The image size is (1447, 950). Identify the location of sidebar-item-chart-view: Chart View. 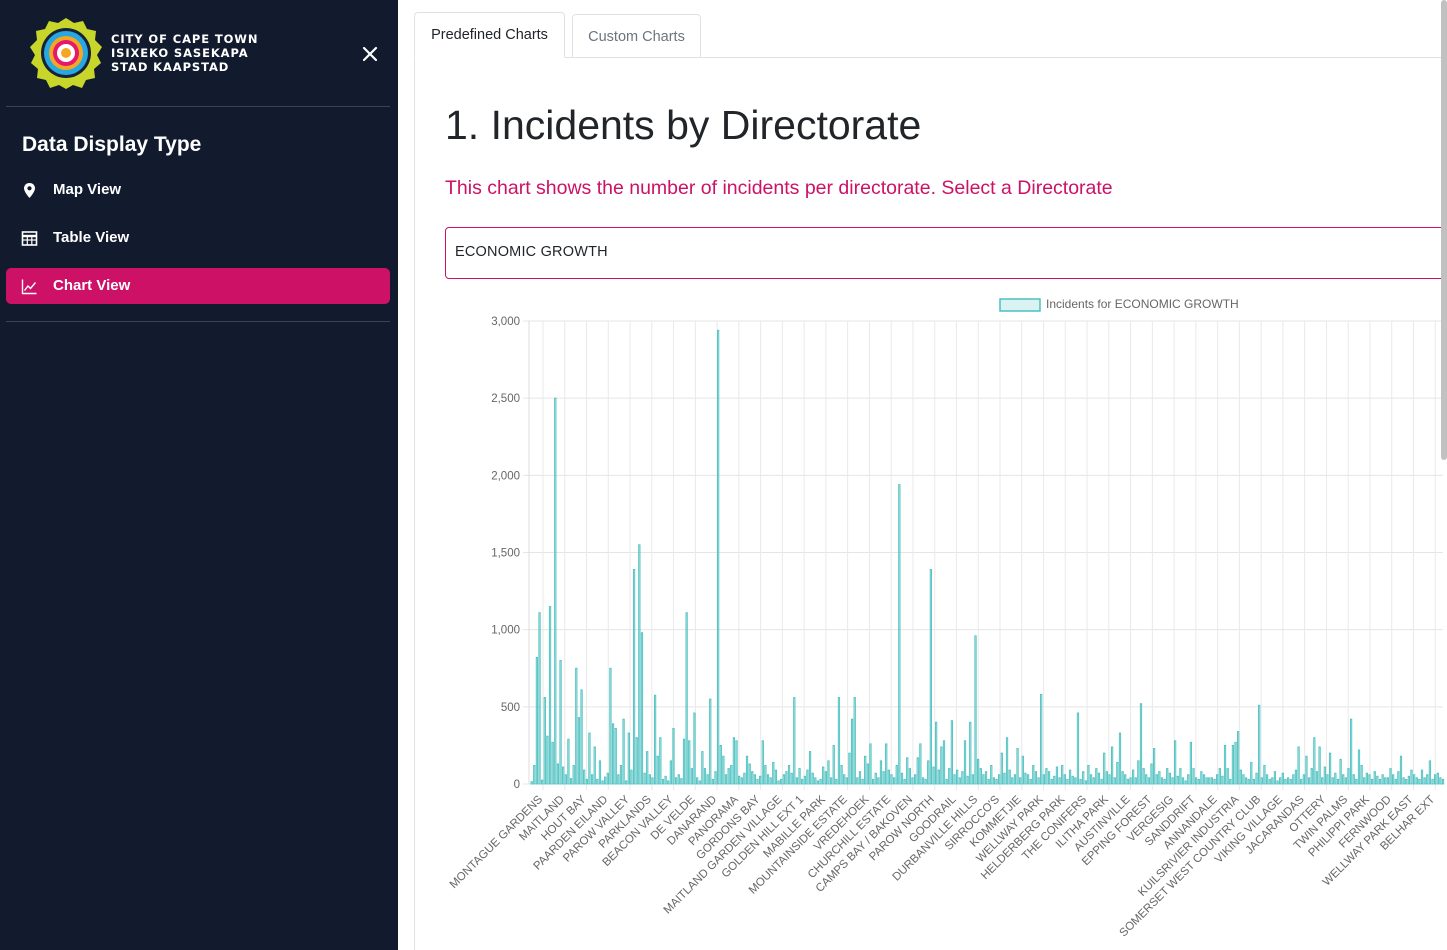
(198, 286).